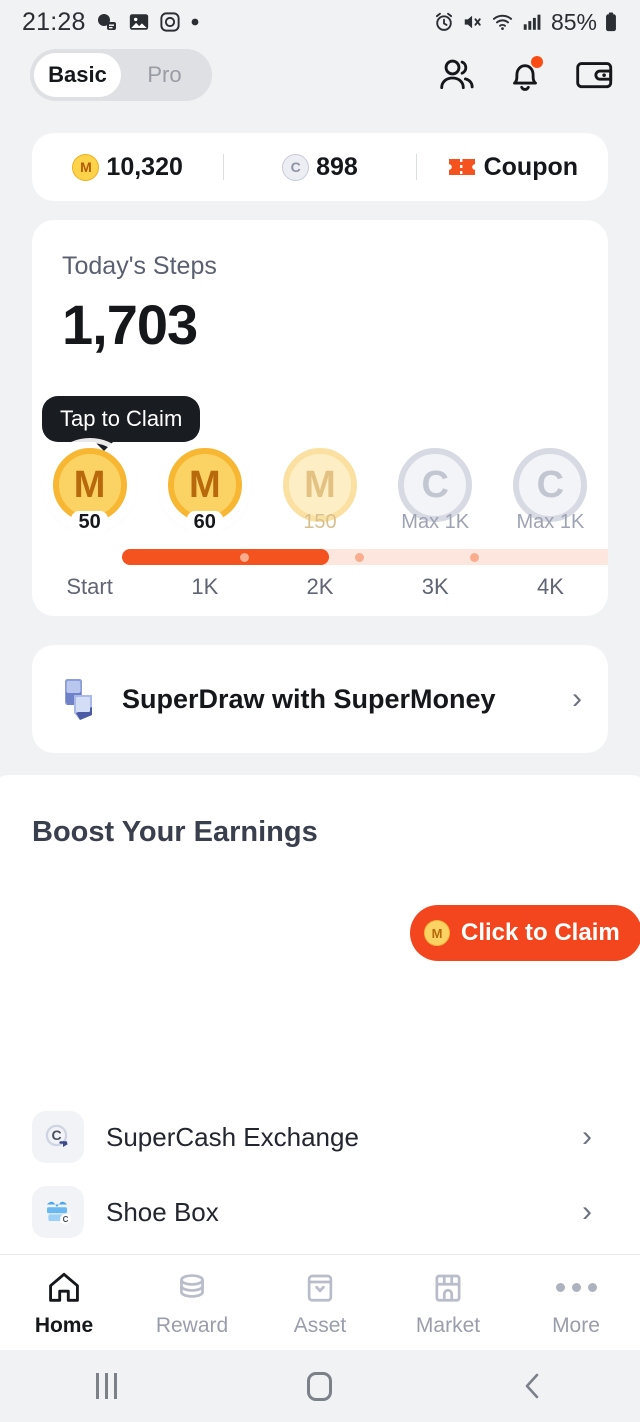  What do you see at coordinates (525, 75) in the screenshot?
I see `bell-icon` at bounding box center [525, 75].